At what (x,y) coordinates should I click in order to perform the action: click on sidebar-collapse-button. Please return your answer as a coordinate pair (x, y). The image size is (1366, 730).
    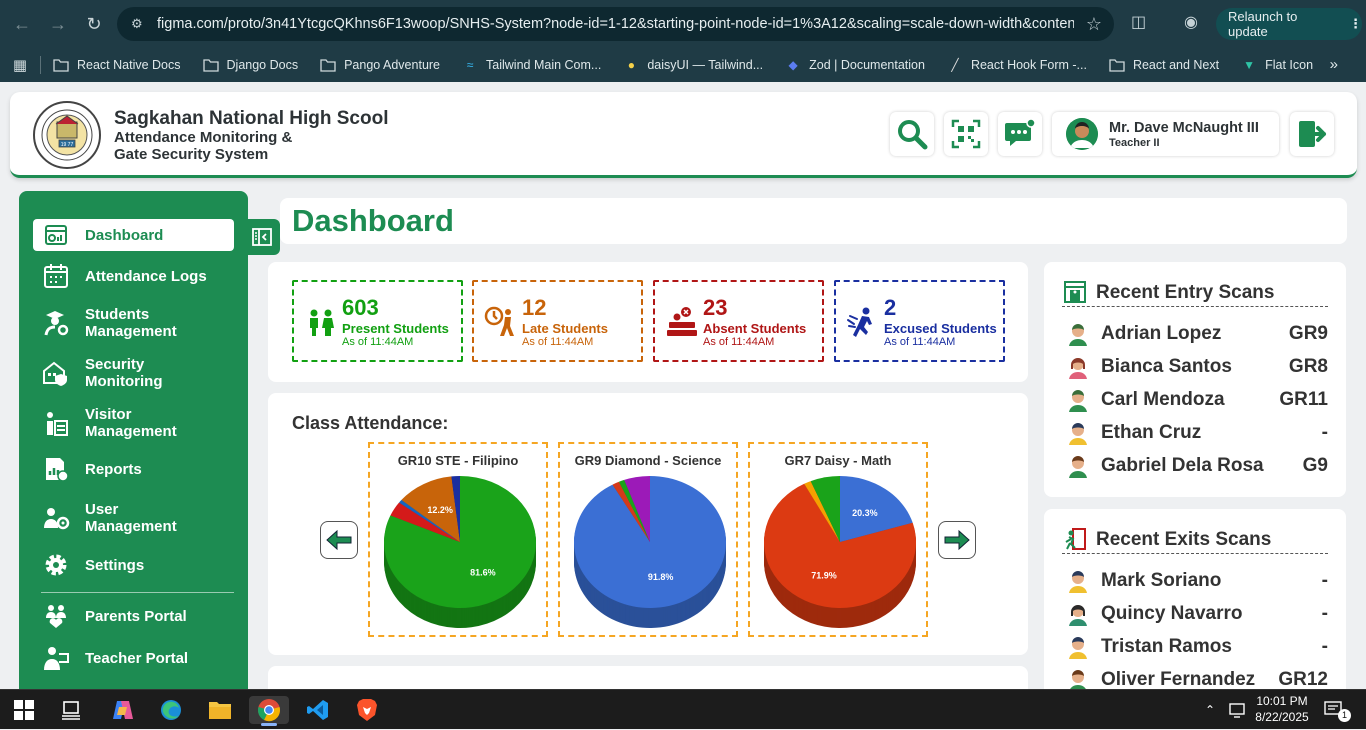
    Looking at the image, I should click on (262, 237).